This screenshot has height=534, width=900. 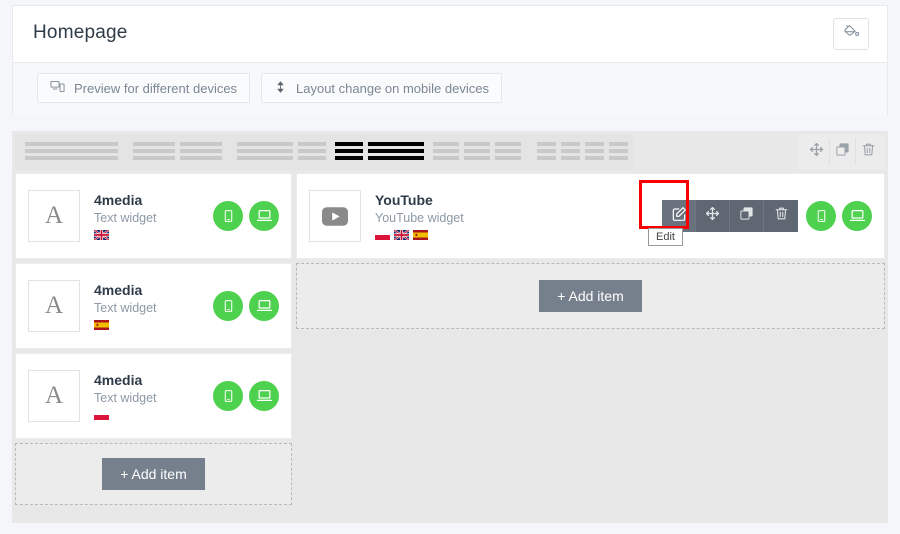 What do you see at coordinates (450, 34) in the screenshot?
I see `header-top-bar: Homepage` at bounding box center [450, 34].